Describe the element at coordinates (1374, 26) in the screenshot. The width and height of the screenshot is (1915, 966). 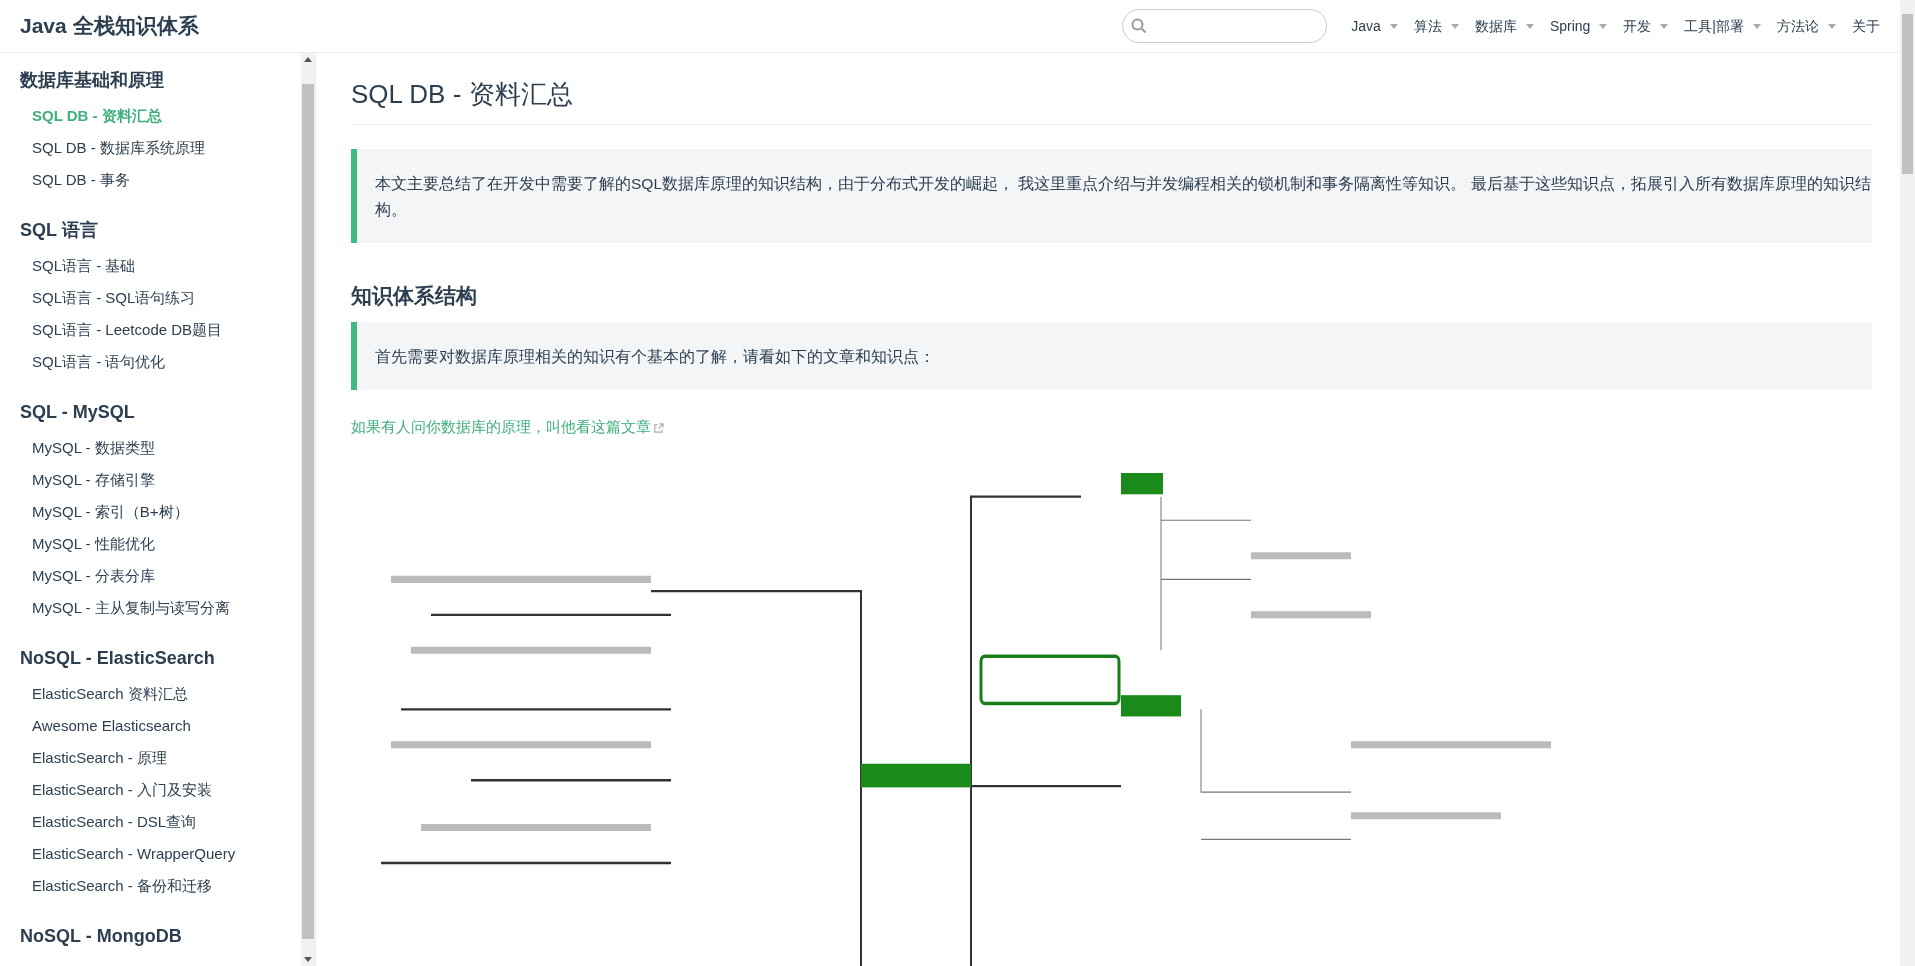
I see `nav-link: Java` at that location.